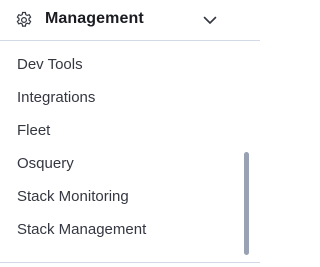  What do you see at coordinates (120, 196) in the screenshot?
I see `nav-item-stack-monitoring: Stack Monitoring` at bounding box center [120, 196].